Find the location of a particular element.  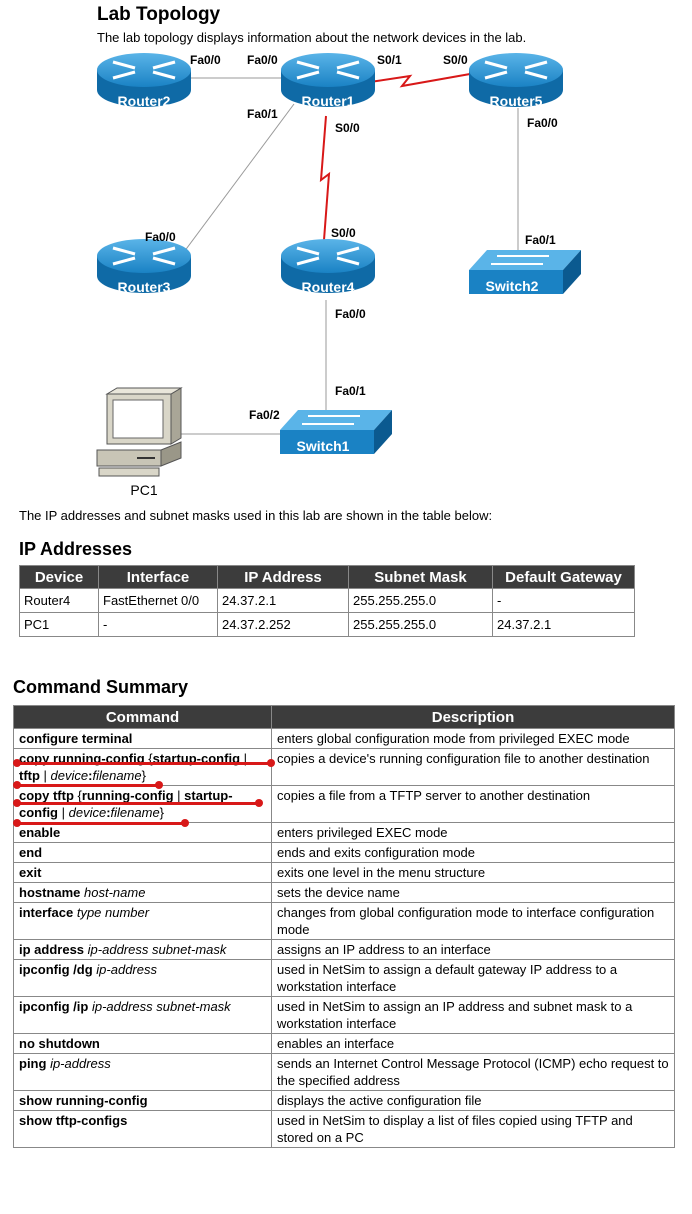

table-row: no shutdown enables an interface is located at coordinates (344, 1043).